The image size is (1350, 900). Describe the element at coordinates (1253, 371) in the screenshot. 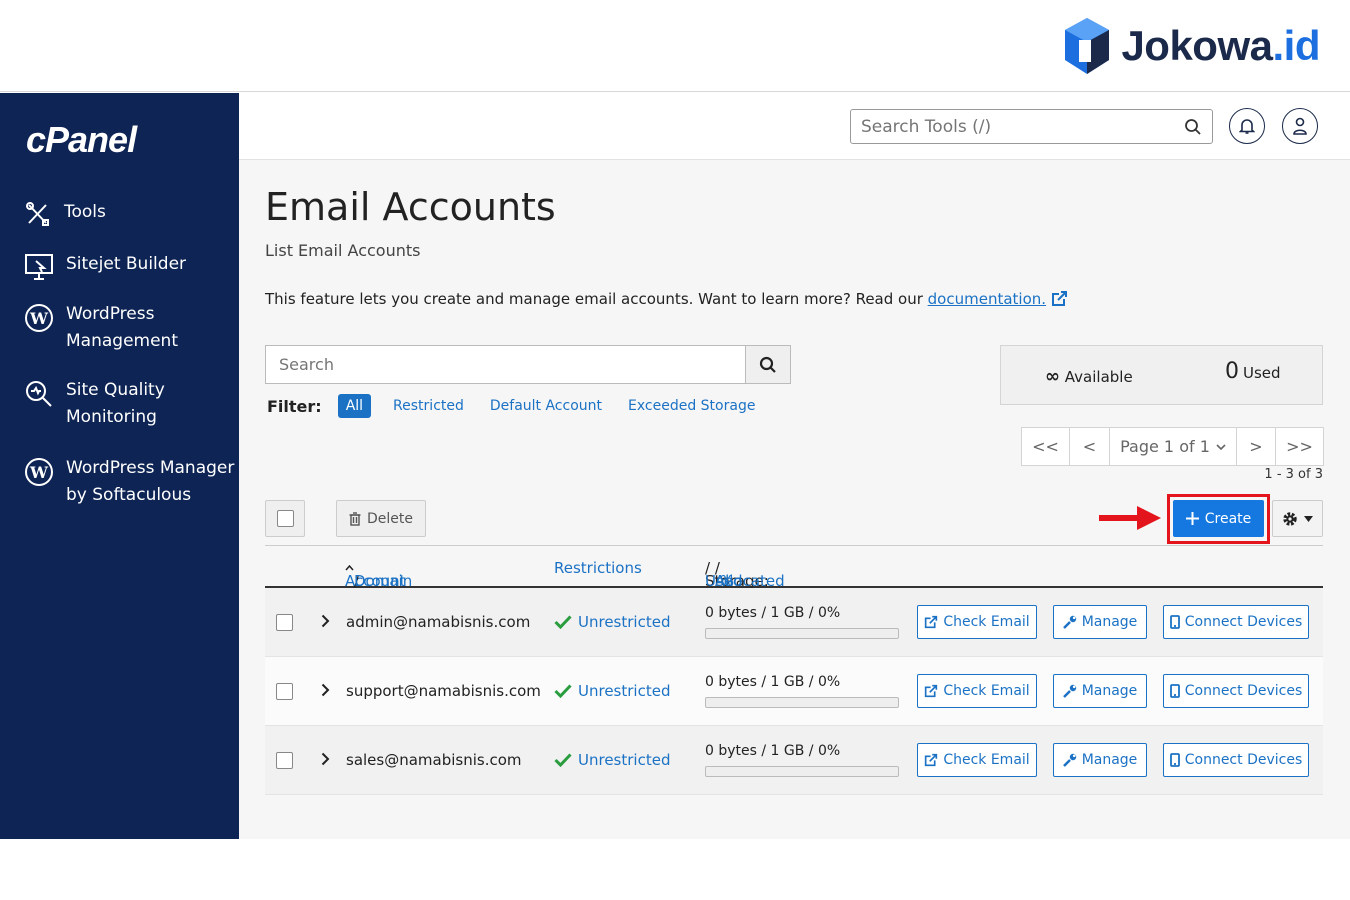

I see `used-quota: 0 Used` at that location.